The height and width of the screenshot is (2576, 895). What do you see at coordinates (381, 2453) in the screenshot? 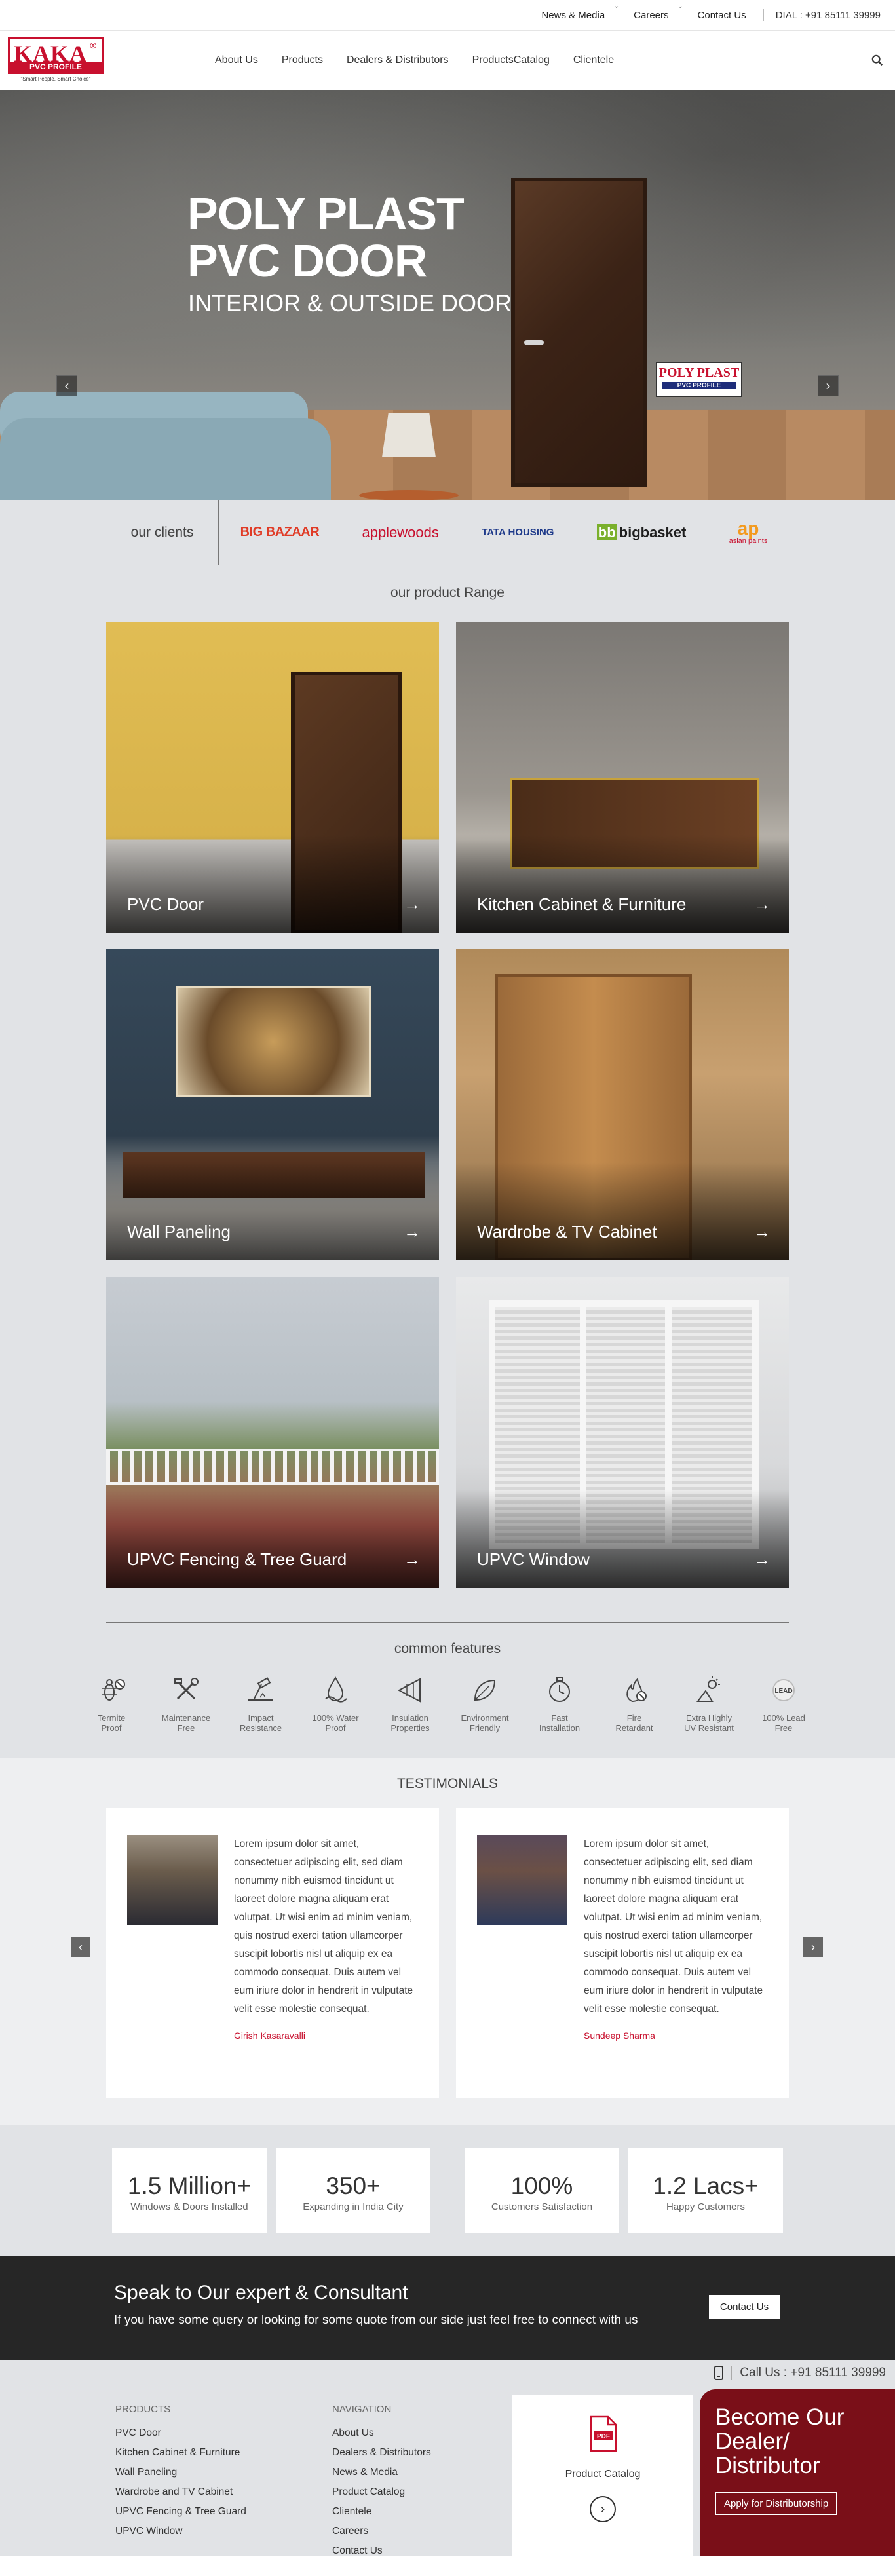
I see `footer-link-dealers: Dealers & Distributors` at bounding box center [381, 2453].